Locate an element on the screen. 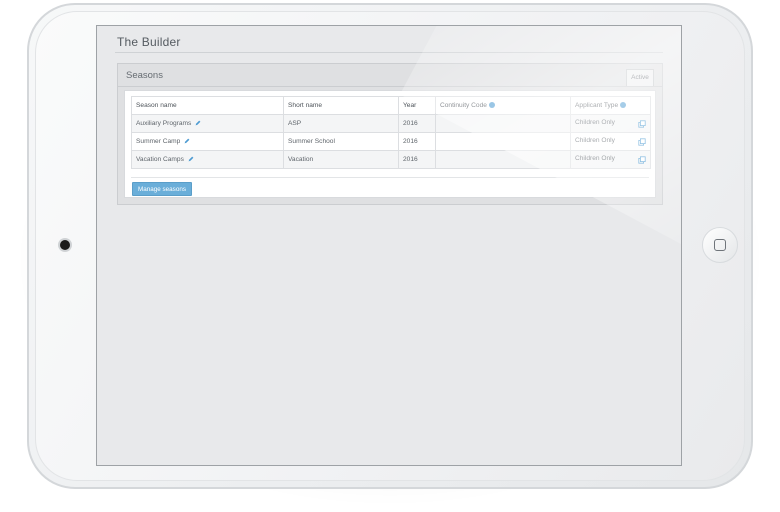  manage-seasons-button: Manage seasons is located at coordinates (162, 189).